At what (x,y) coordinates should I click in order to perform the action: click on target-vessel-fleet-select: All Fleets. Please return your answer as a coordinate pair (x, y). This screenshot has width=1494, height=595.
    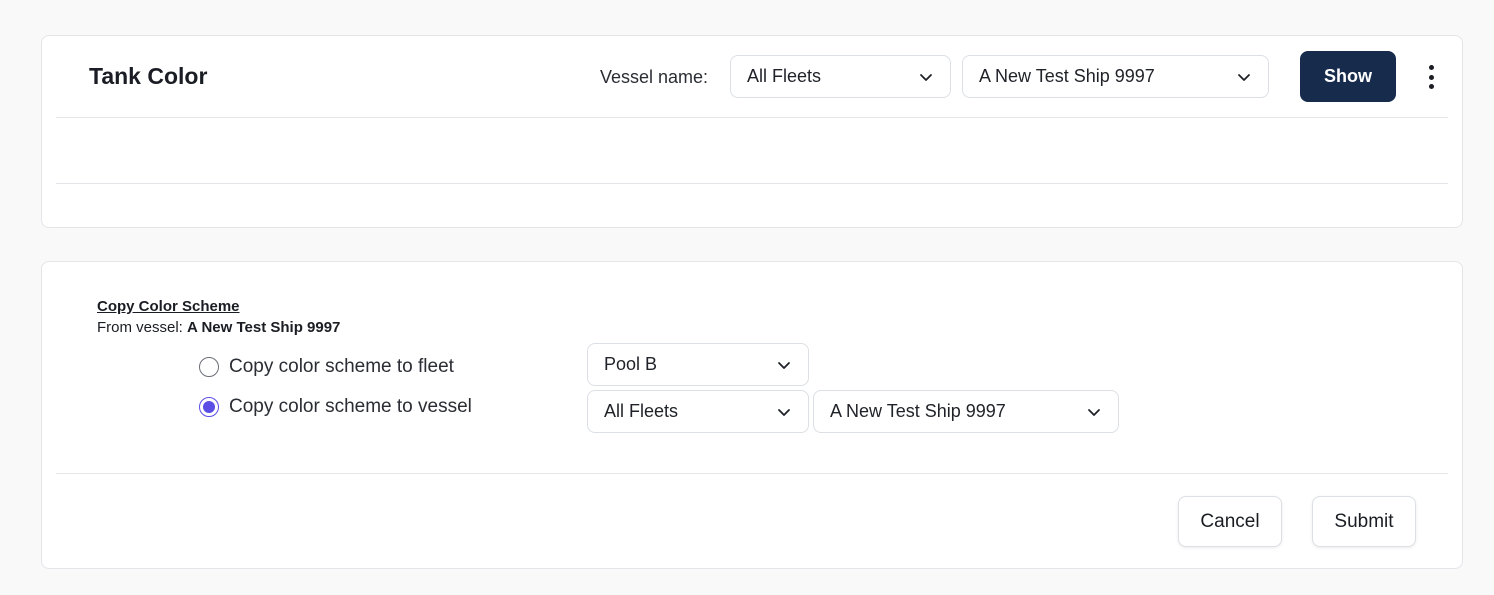
    Looking at the image, I should click on (698, 411).